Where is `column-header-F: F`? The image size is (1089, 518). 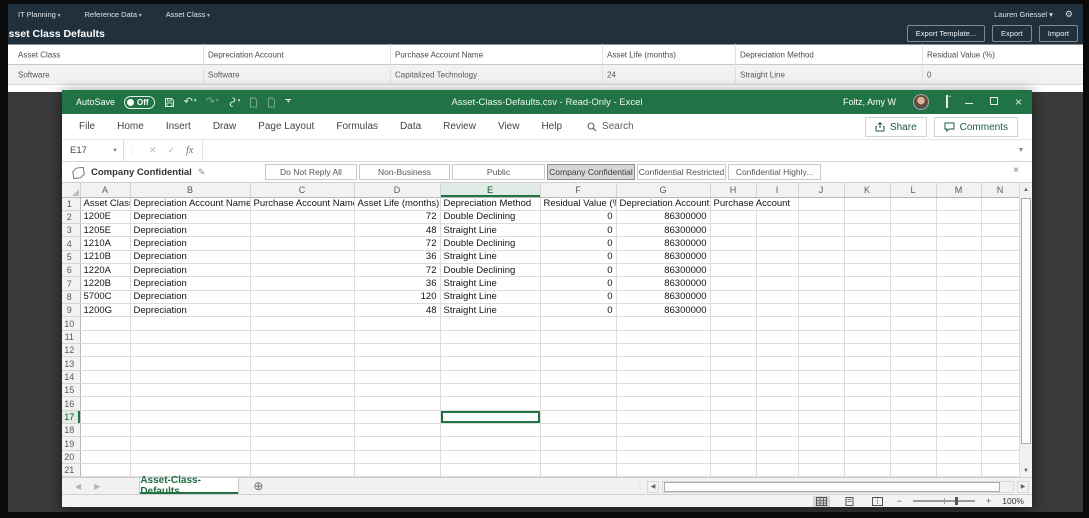 column-header-F: F is located at coordinates (578, 190).